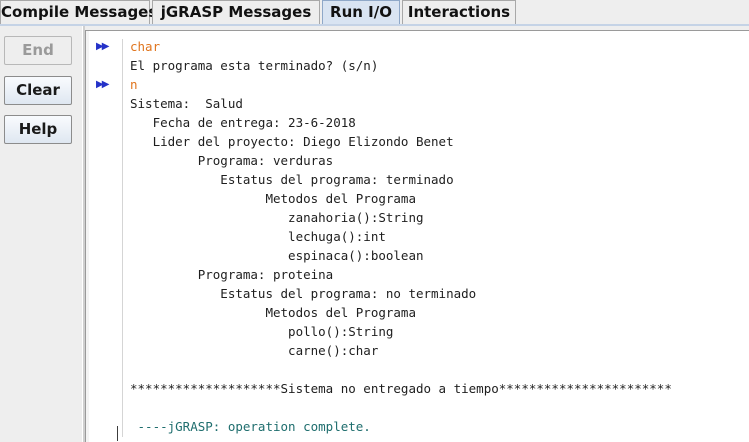  I want to click on console-output-line: pollo():String, so click(262, 331).